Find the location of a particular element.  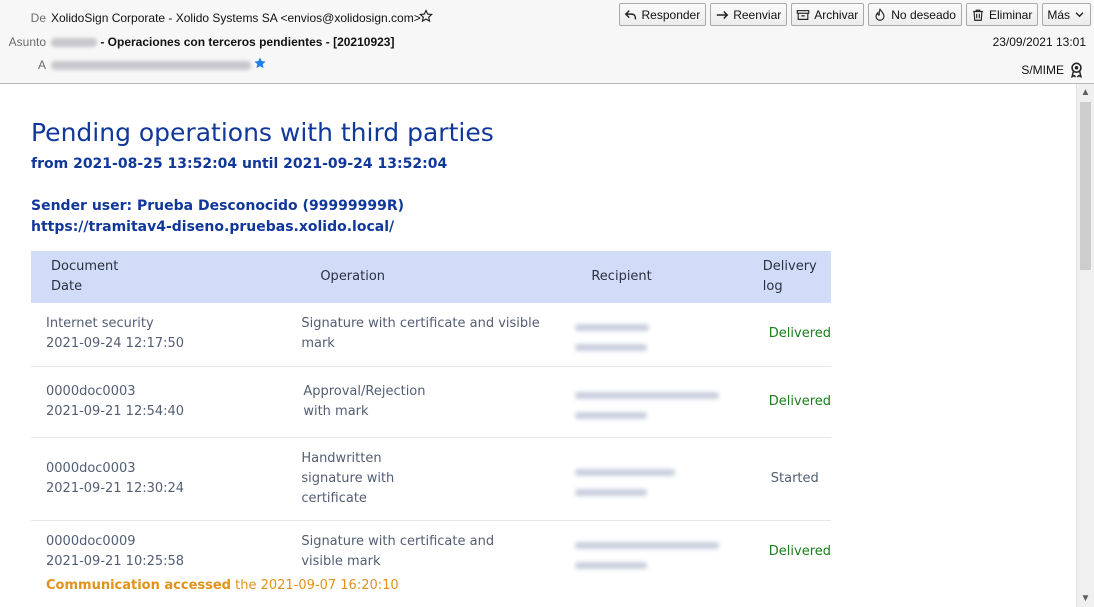

archive-icon is located at coordinates (803, 14).